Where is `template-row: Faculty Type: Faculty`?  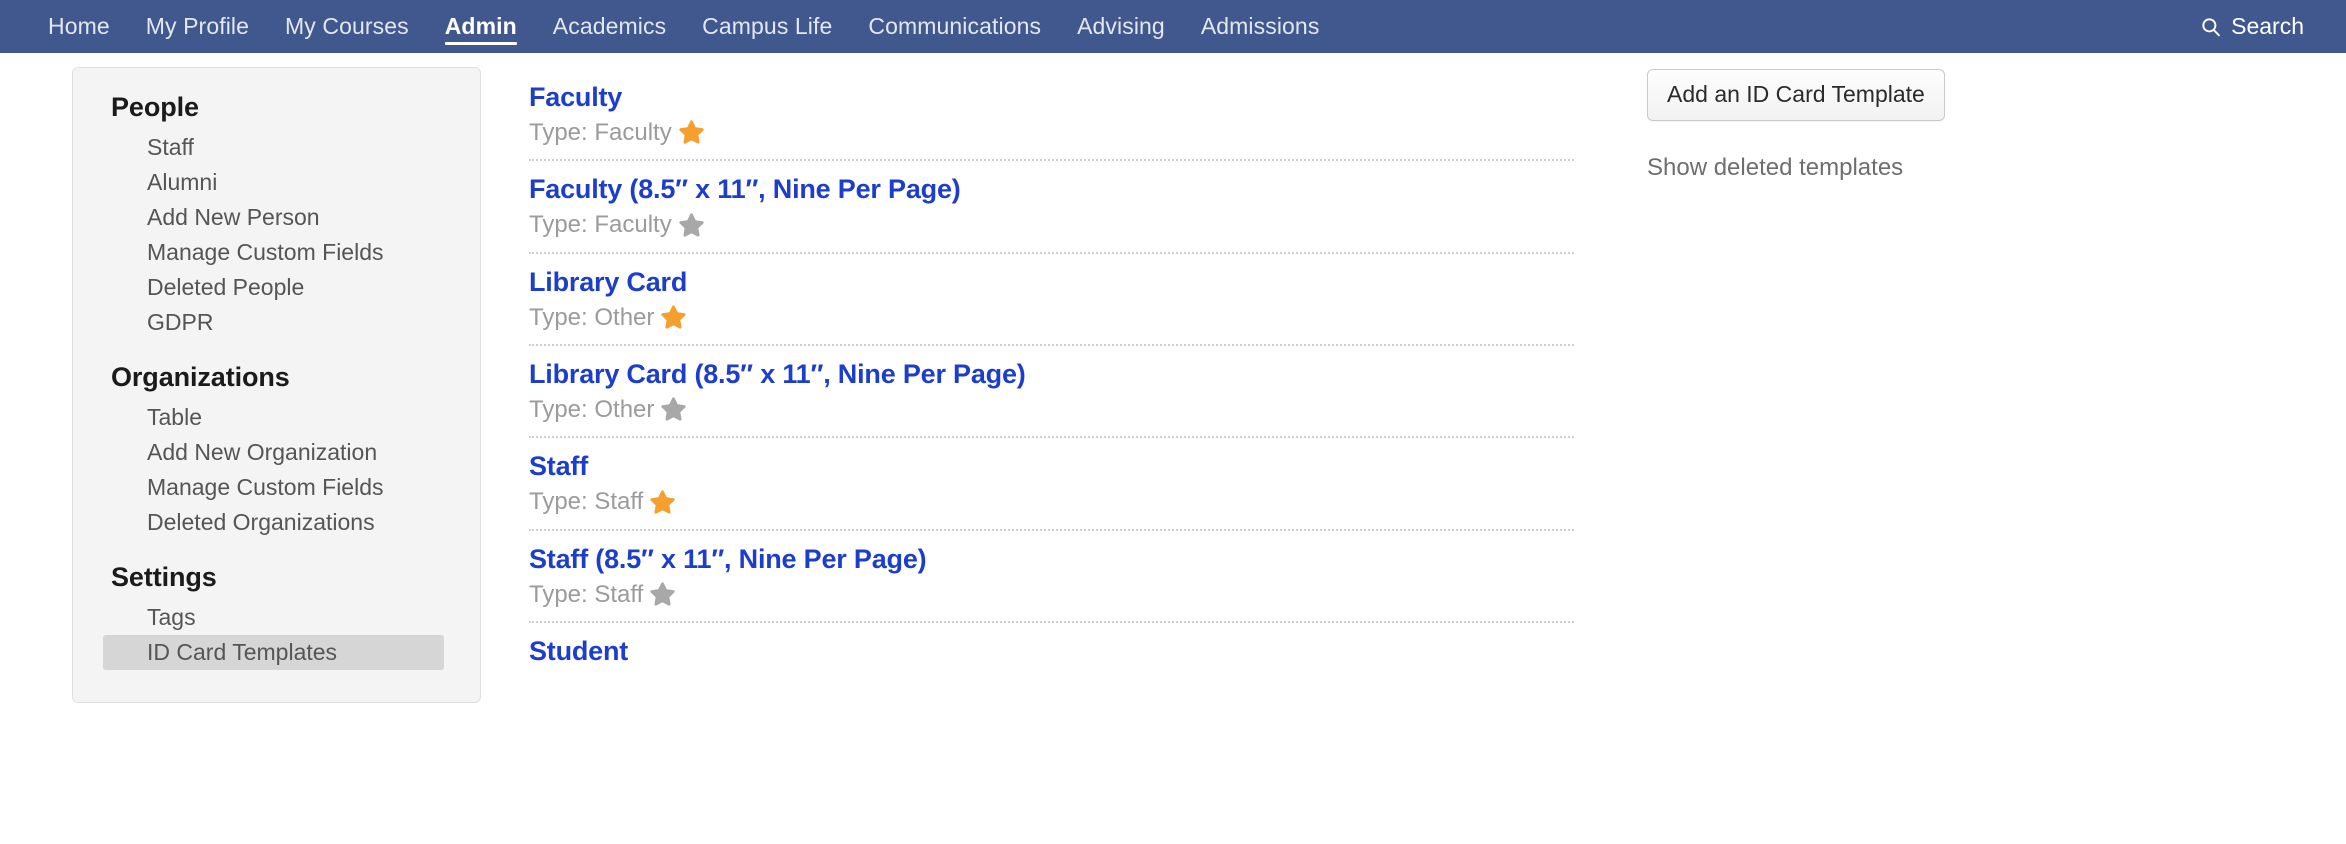
template-row: Faculty Type: Faculty is located at coordinates (1051, 115).